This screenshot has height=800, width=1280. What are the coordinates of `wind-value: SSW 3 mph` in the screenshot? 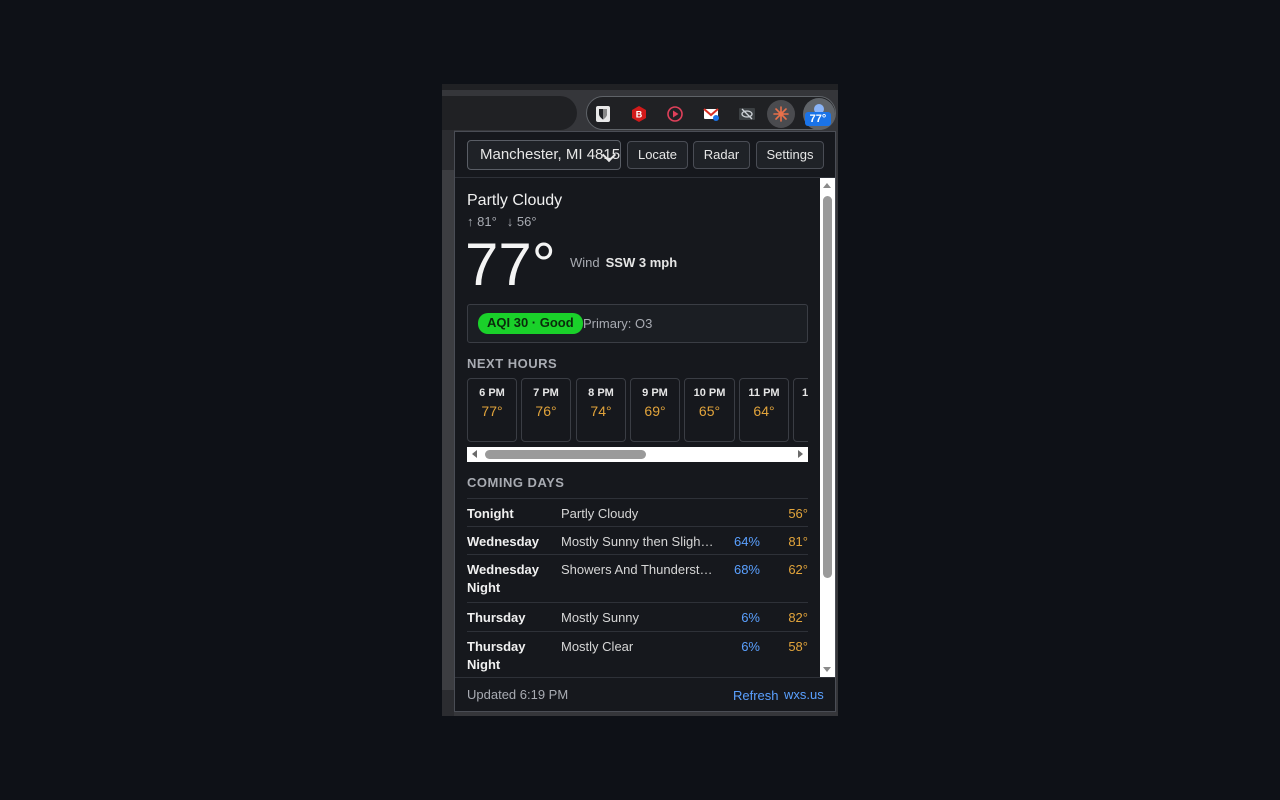 It's located at (641, 262).